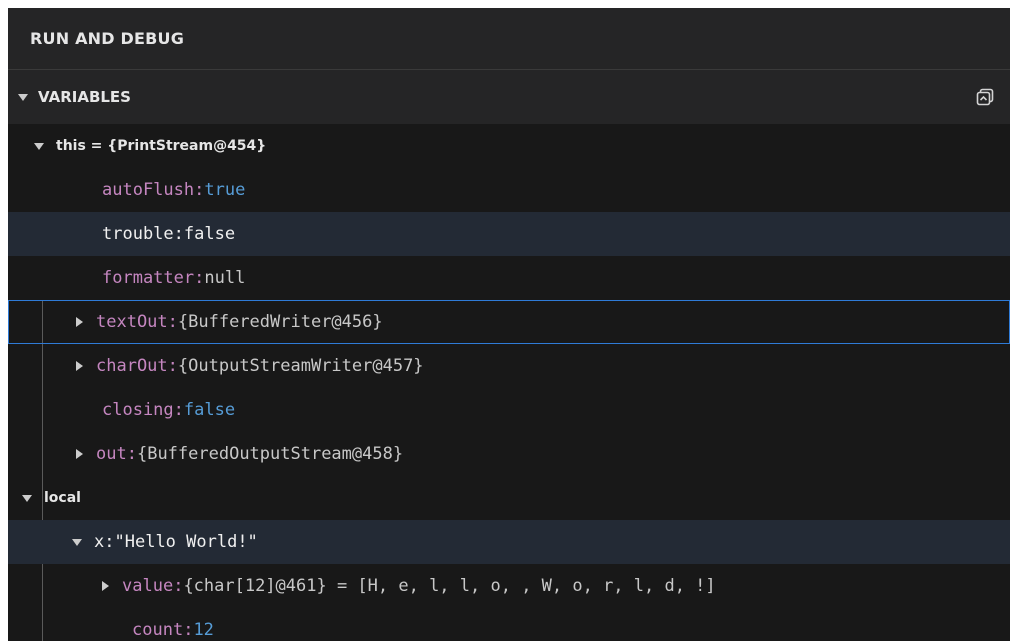 This screenshot has width=1010, height=641. What do you see at coordinates (509, 39) in the screenshot?
I see `panel-title: RUN AND DEBUG` at bounding box center [509, 39].